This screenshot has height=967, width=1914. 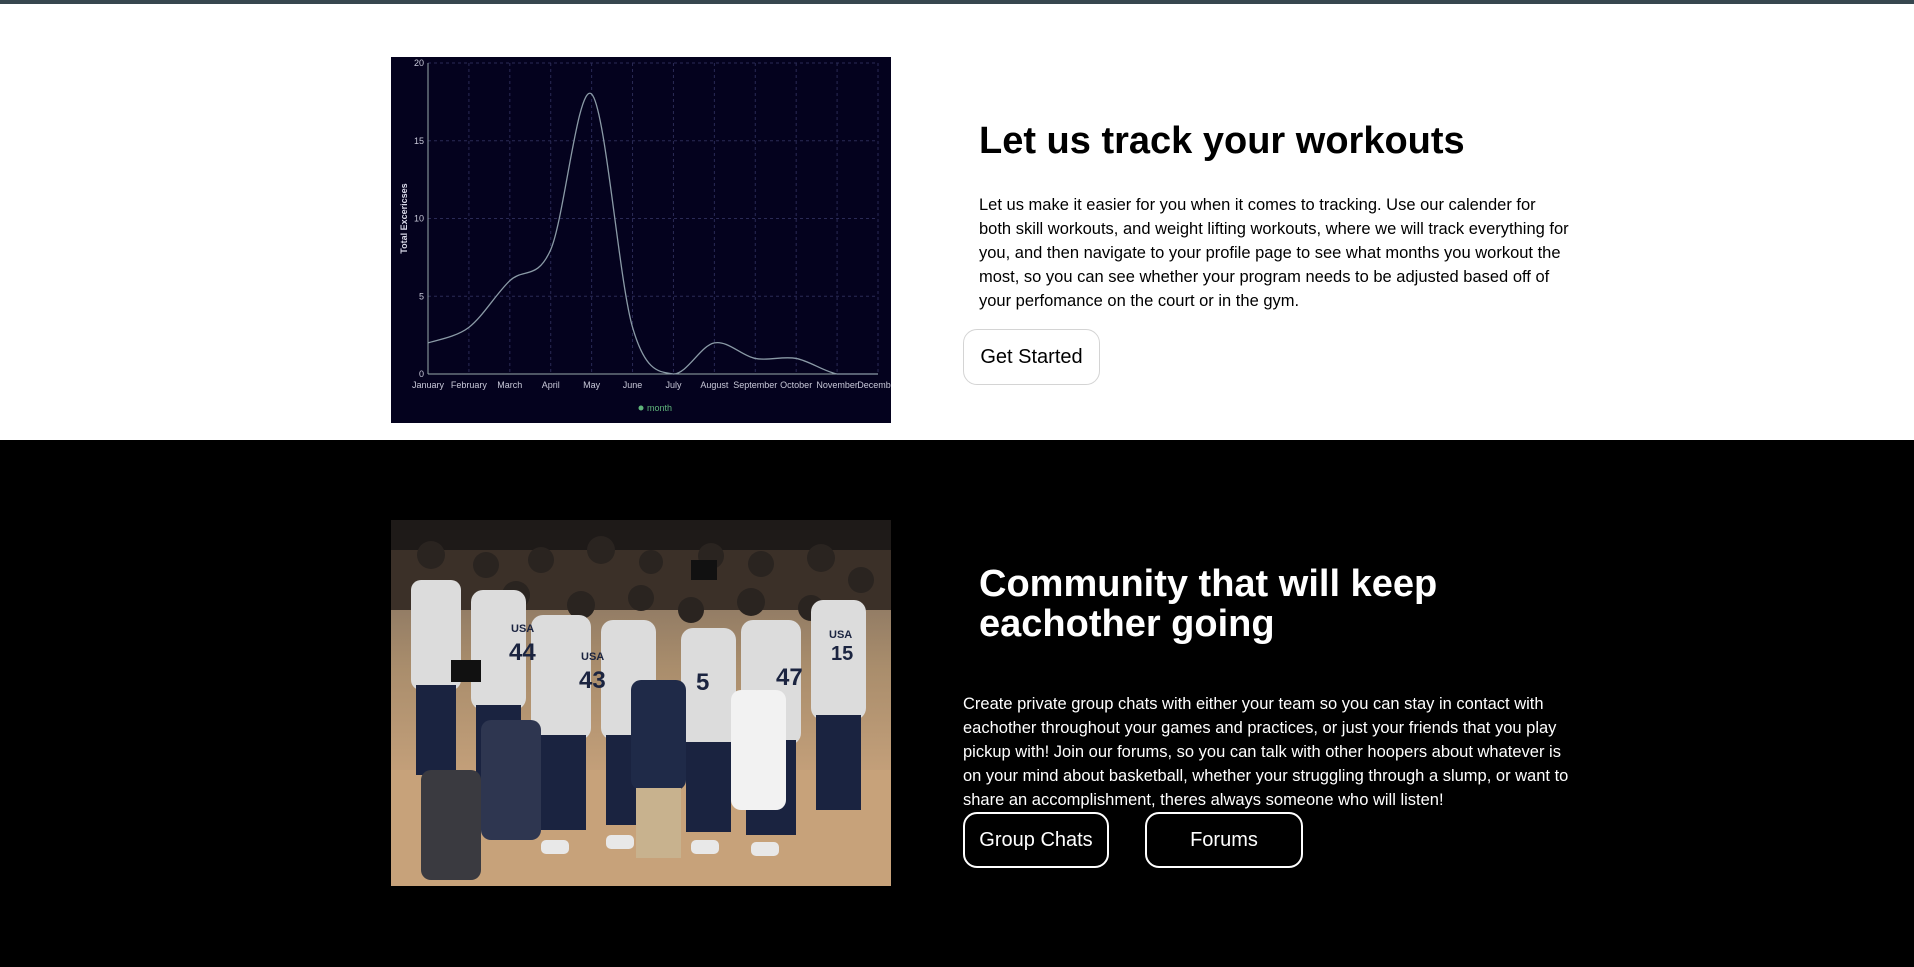 I want to click on chart-x-tick-label: May, so click(x=592, y=385).